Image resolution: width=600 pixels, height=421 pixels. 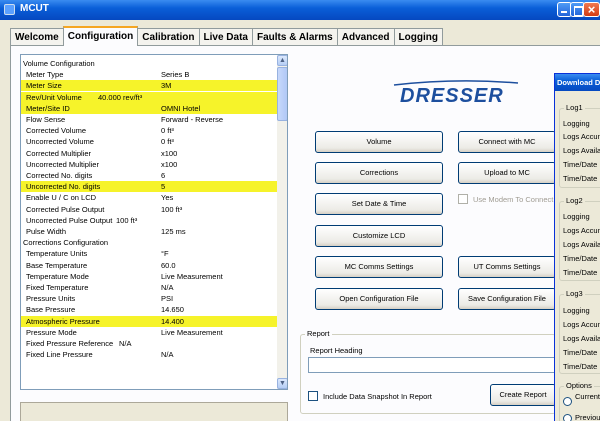 I want to click on property-row: Flow Sense Forward - Reverse, so click(x=149, y=119).